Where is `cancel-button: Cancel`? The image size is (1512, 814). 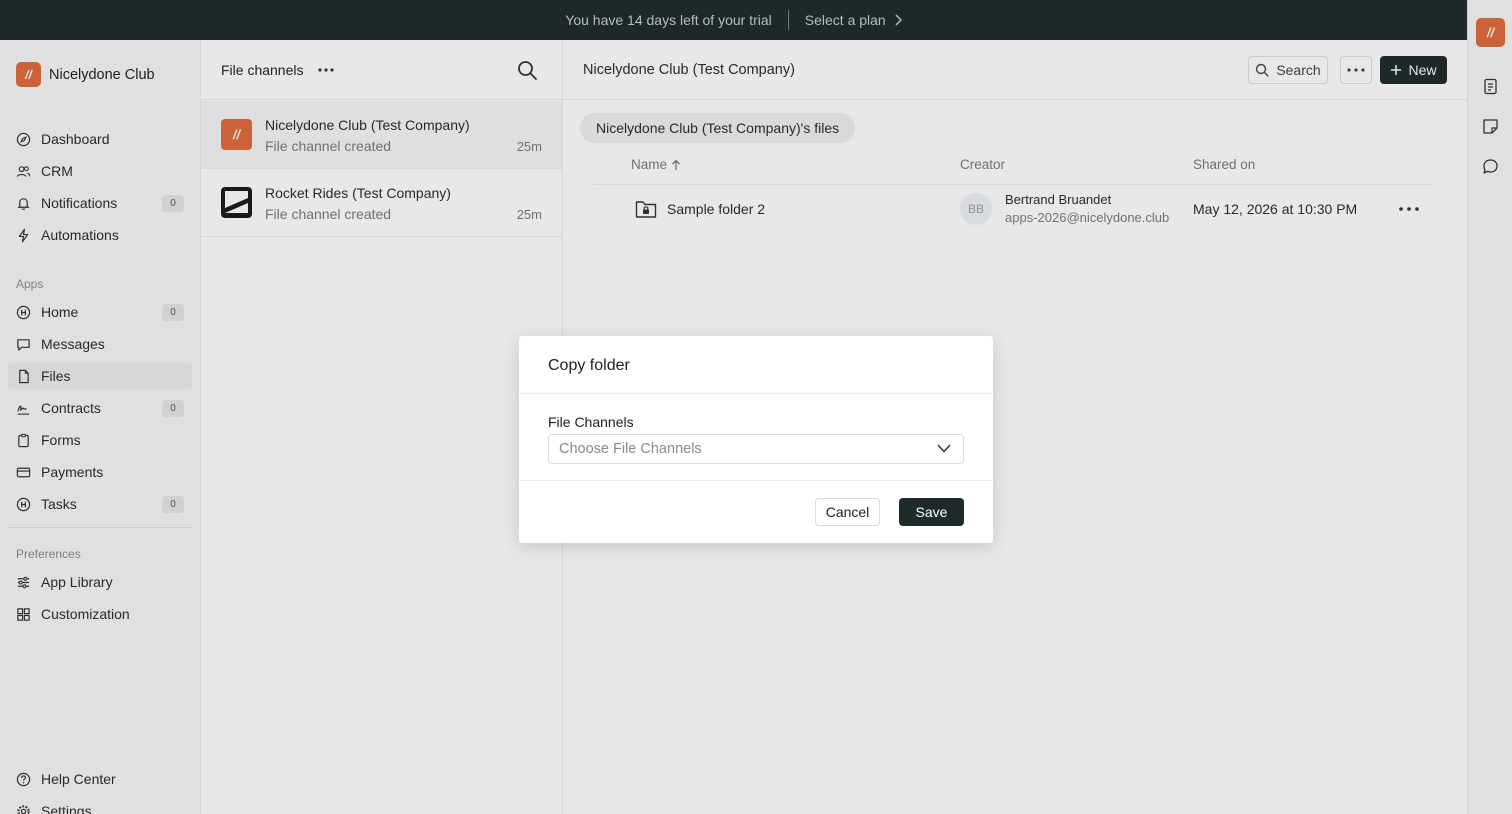
cancel-button: Cancel is located at coordinates (847, 512).